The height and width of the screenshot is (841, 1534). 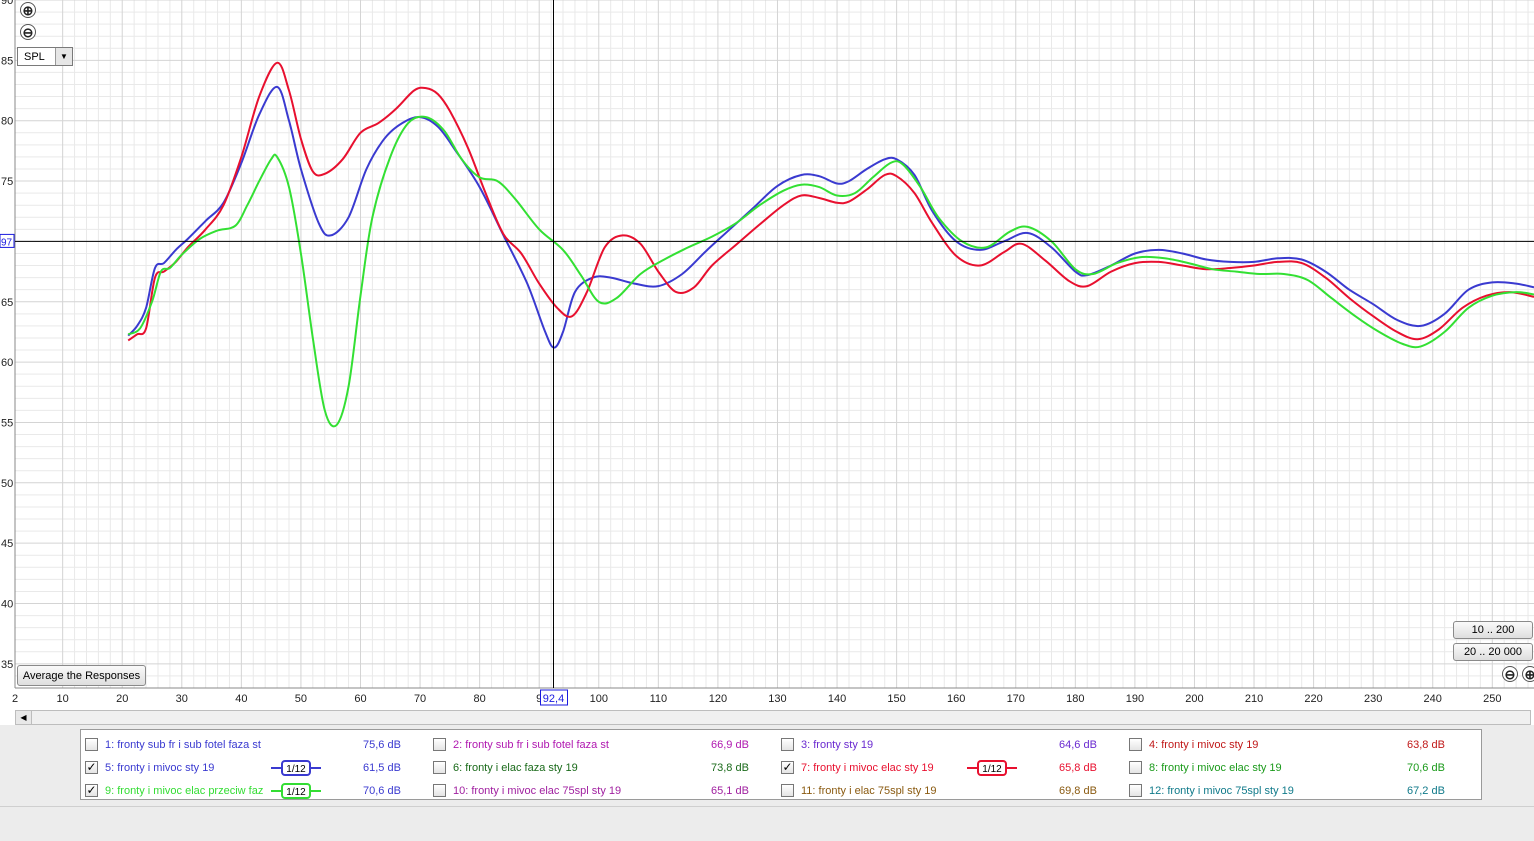 What do you see at coordinates (730, 768) in the screenshot?
I see `legend-value: 73,8 dB` at bounding box center [730, 768].